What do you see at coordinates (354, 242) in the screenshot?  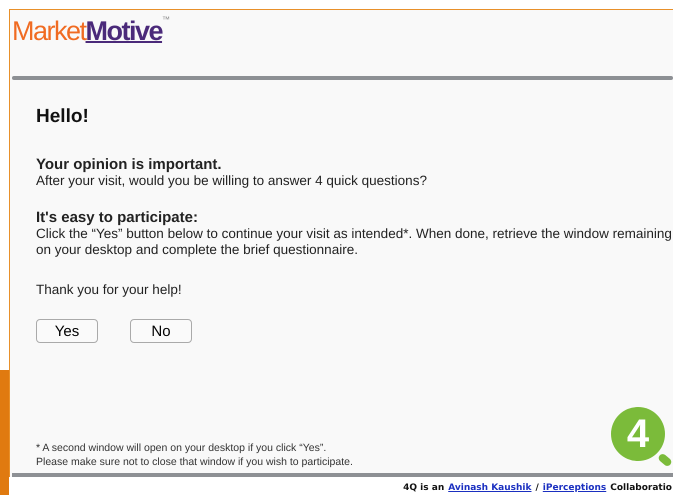 I see `section-text: Click the “Yes” button below to continue your visit as intended*. When done, retrieve the window remaining on your desktop and complete the brief questionnaire.` at bounding box center [354, 242].